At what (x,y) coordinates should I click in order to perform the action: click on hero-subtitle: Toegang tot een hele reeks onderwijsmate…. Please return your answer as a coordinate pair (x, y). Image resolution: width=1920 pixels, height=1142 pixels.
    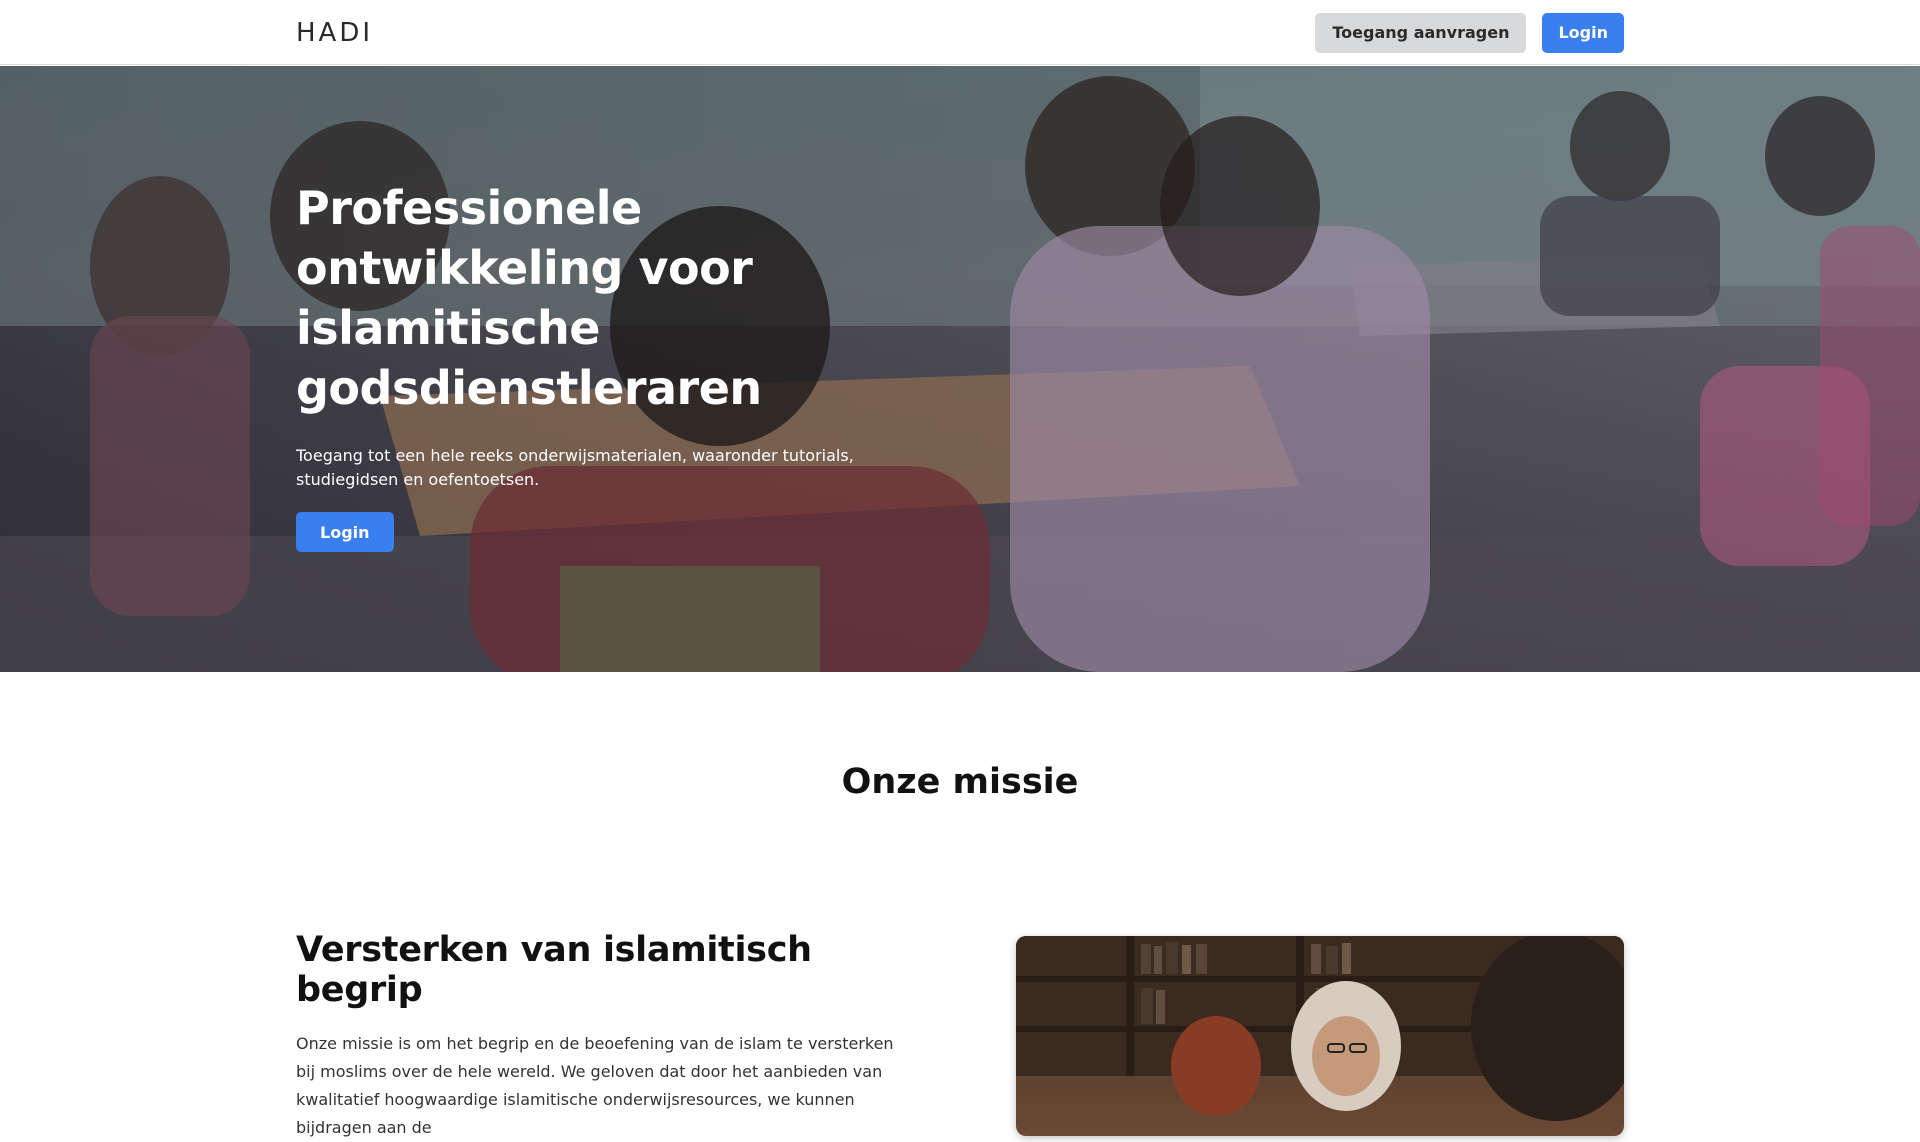
    Looking at the image, I should click on (575, 467).